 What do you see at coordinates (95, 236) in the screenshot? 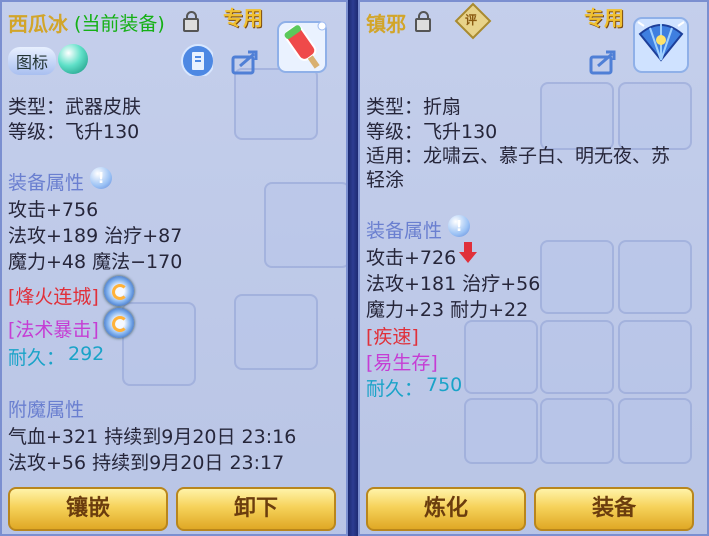
I see `stats-line-1: 法攻+189 治疗+87` at bounding box center [95, 236].